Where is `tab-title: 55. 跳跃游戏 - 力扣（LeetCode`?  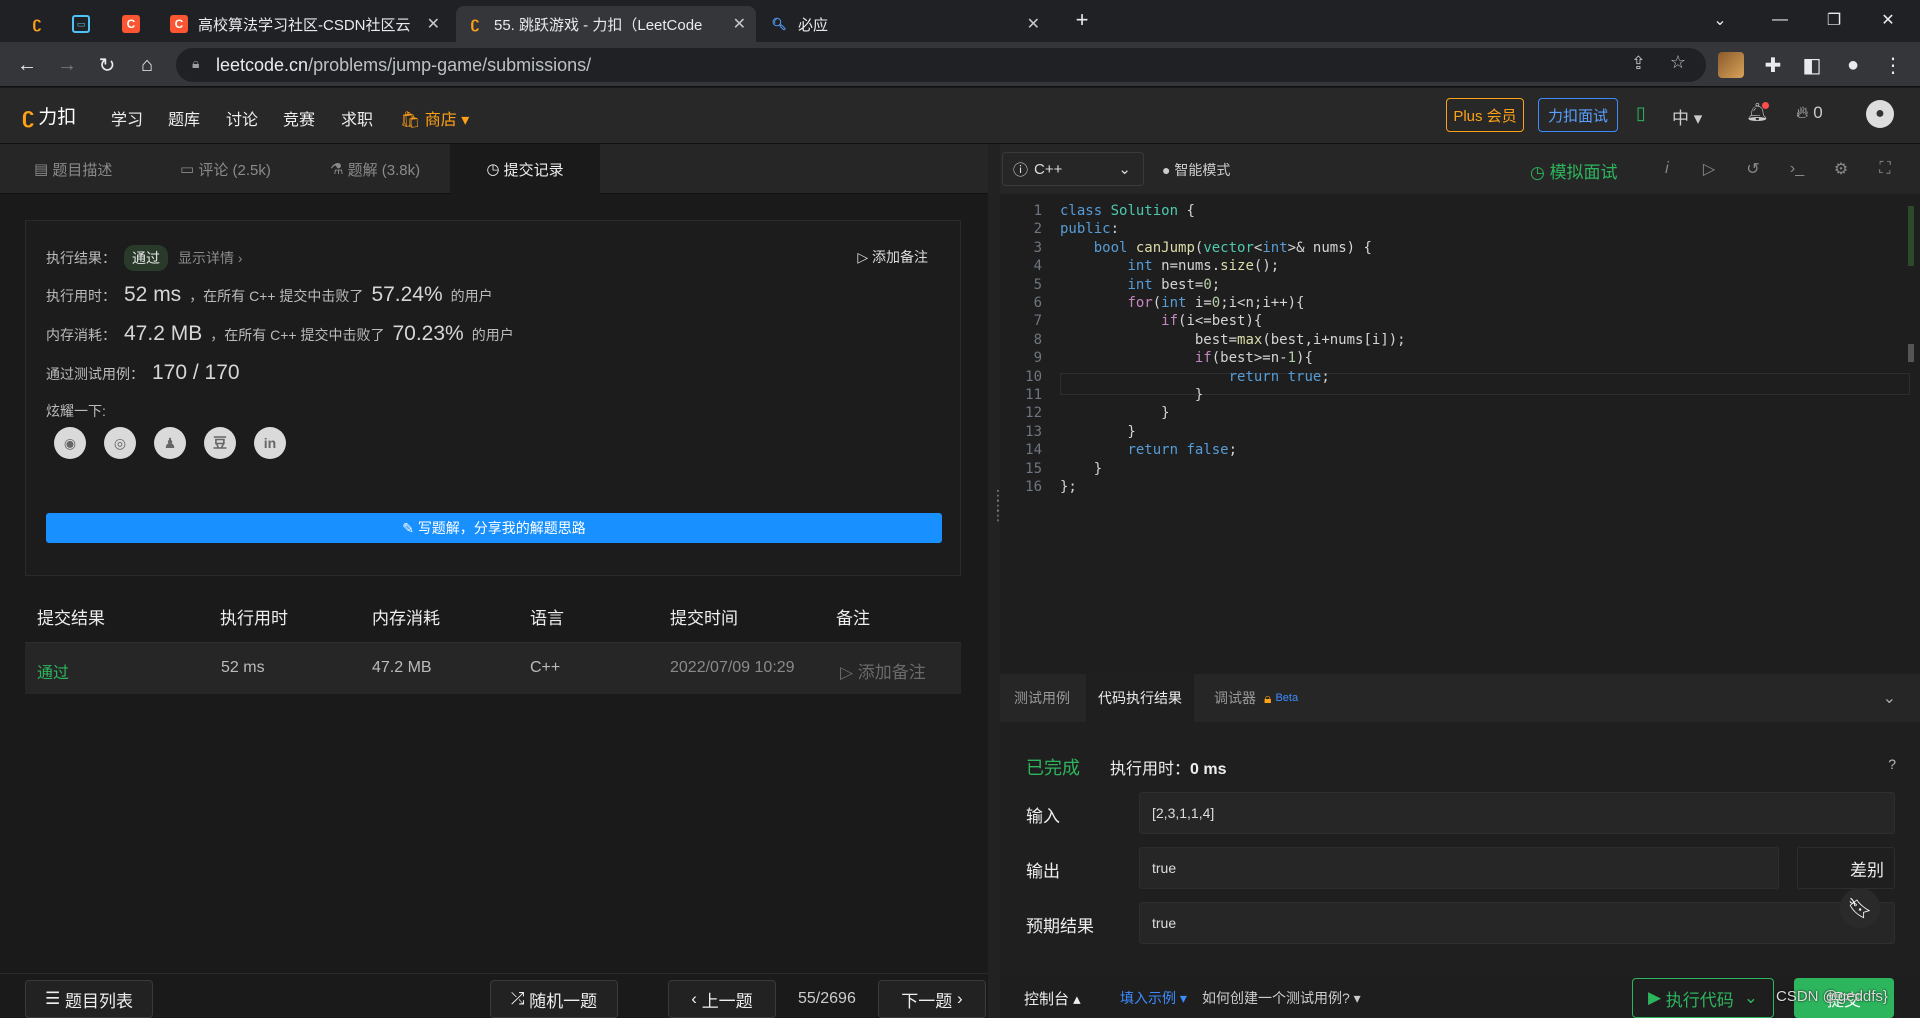
tab-title: 55. 跳跃游戏 - 力扣（LeetCode is located at coordinates (598, 25).